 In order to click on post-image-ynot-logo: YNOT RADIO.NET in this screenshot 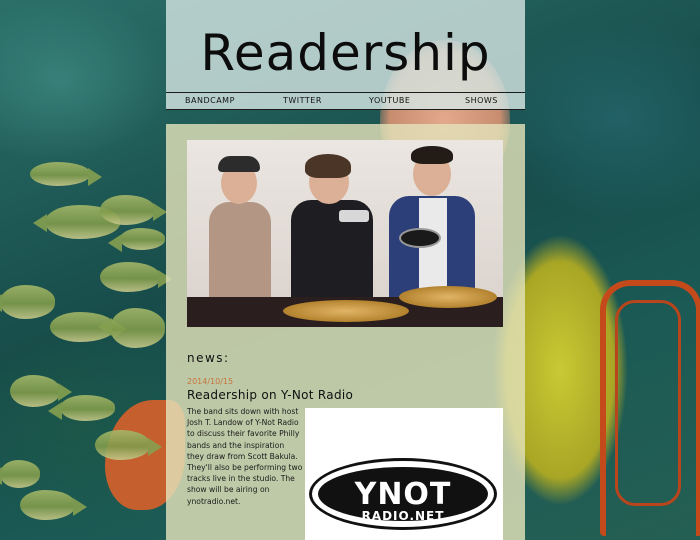, I will do `click(404, 474)`.